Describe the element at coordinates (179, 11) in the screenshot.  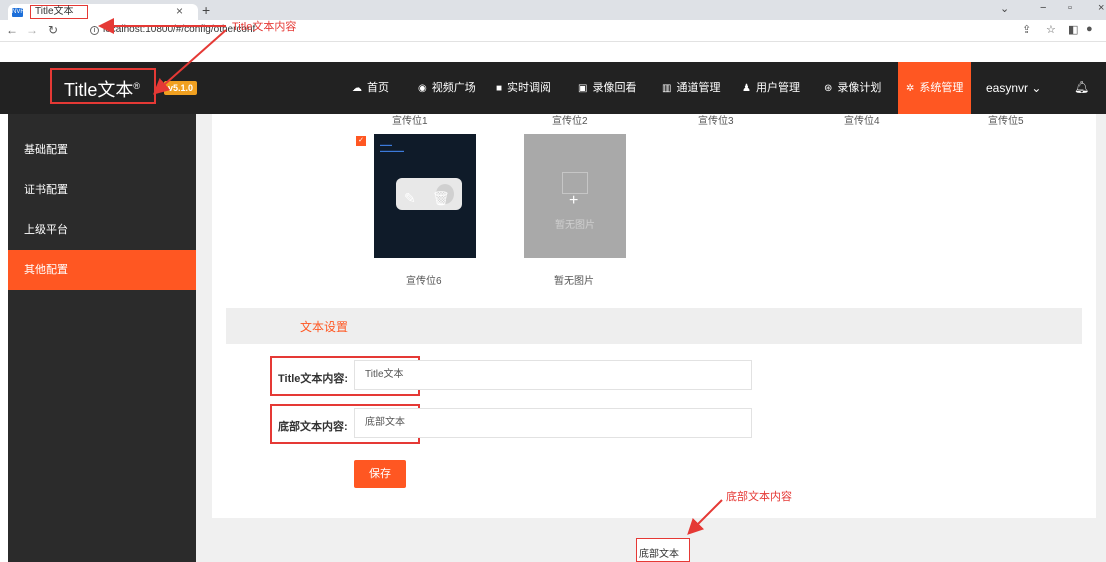
I see `close-tab-icon: ×` at that location.